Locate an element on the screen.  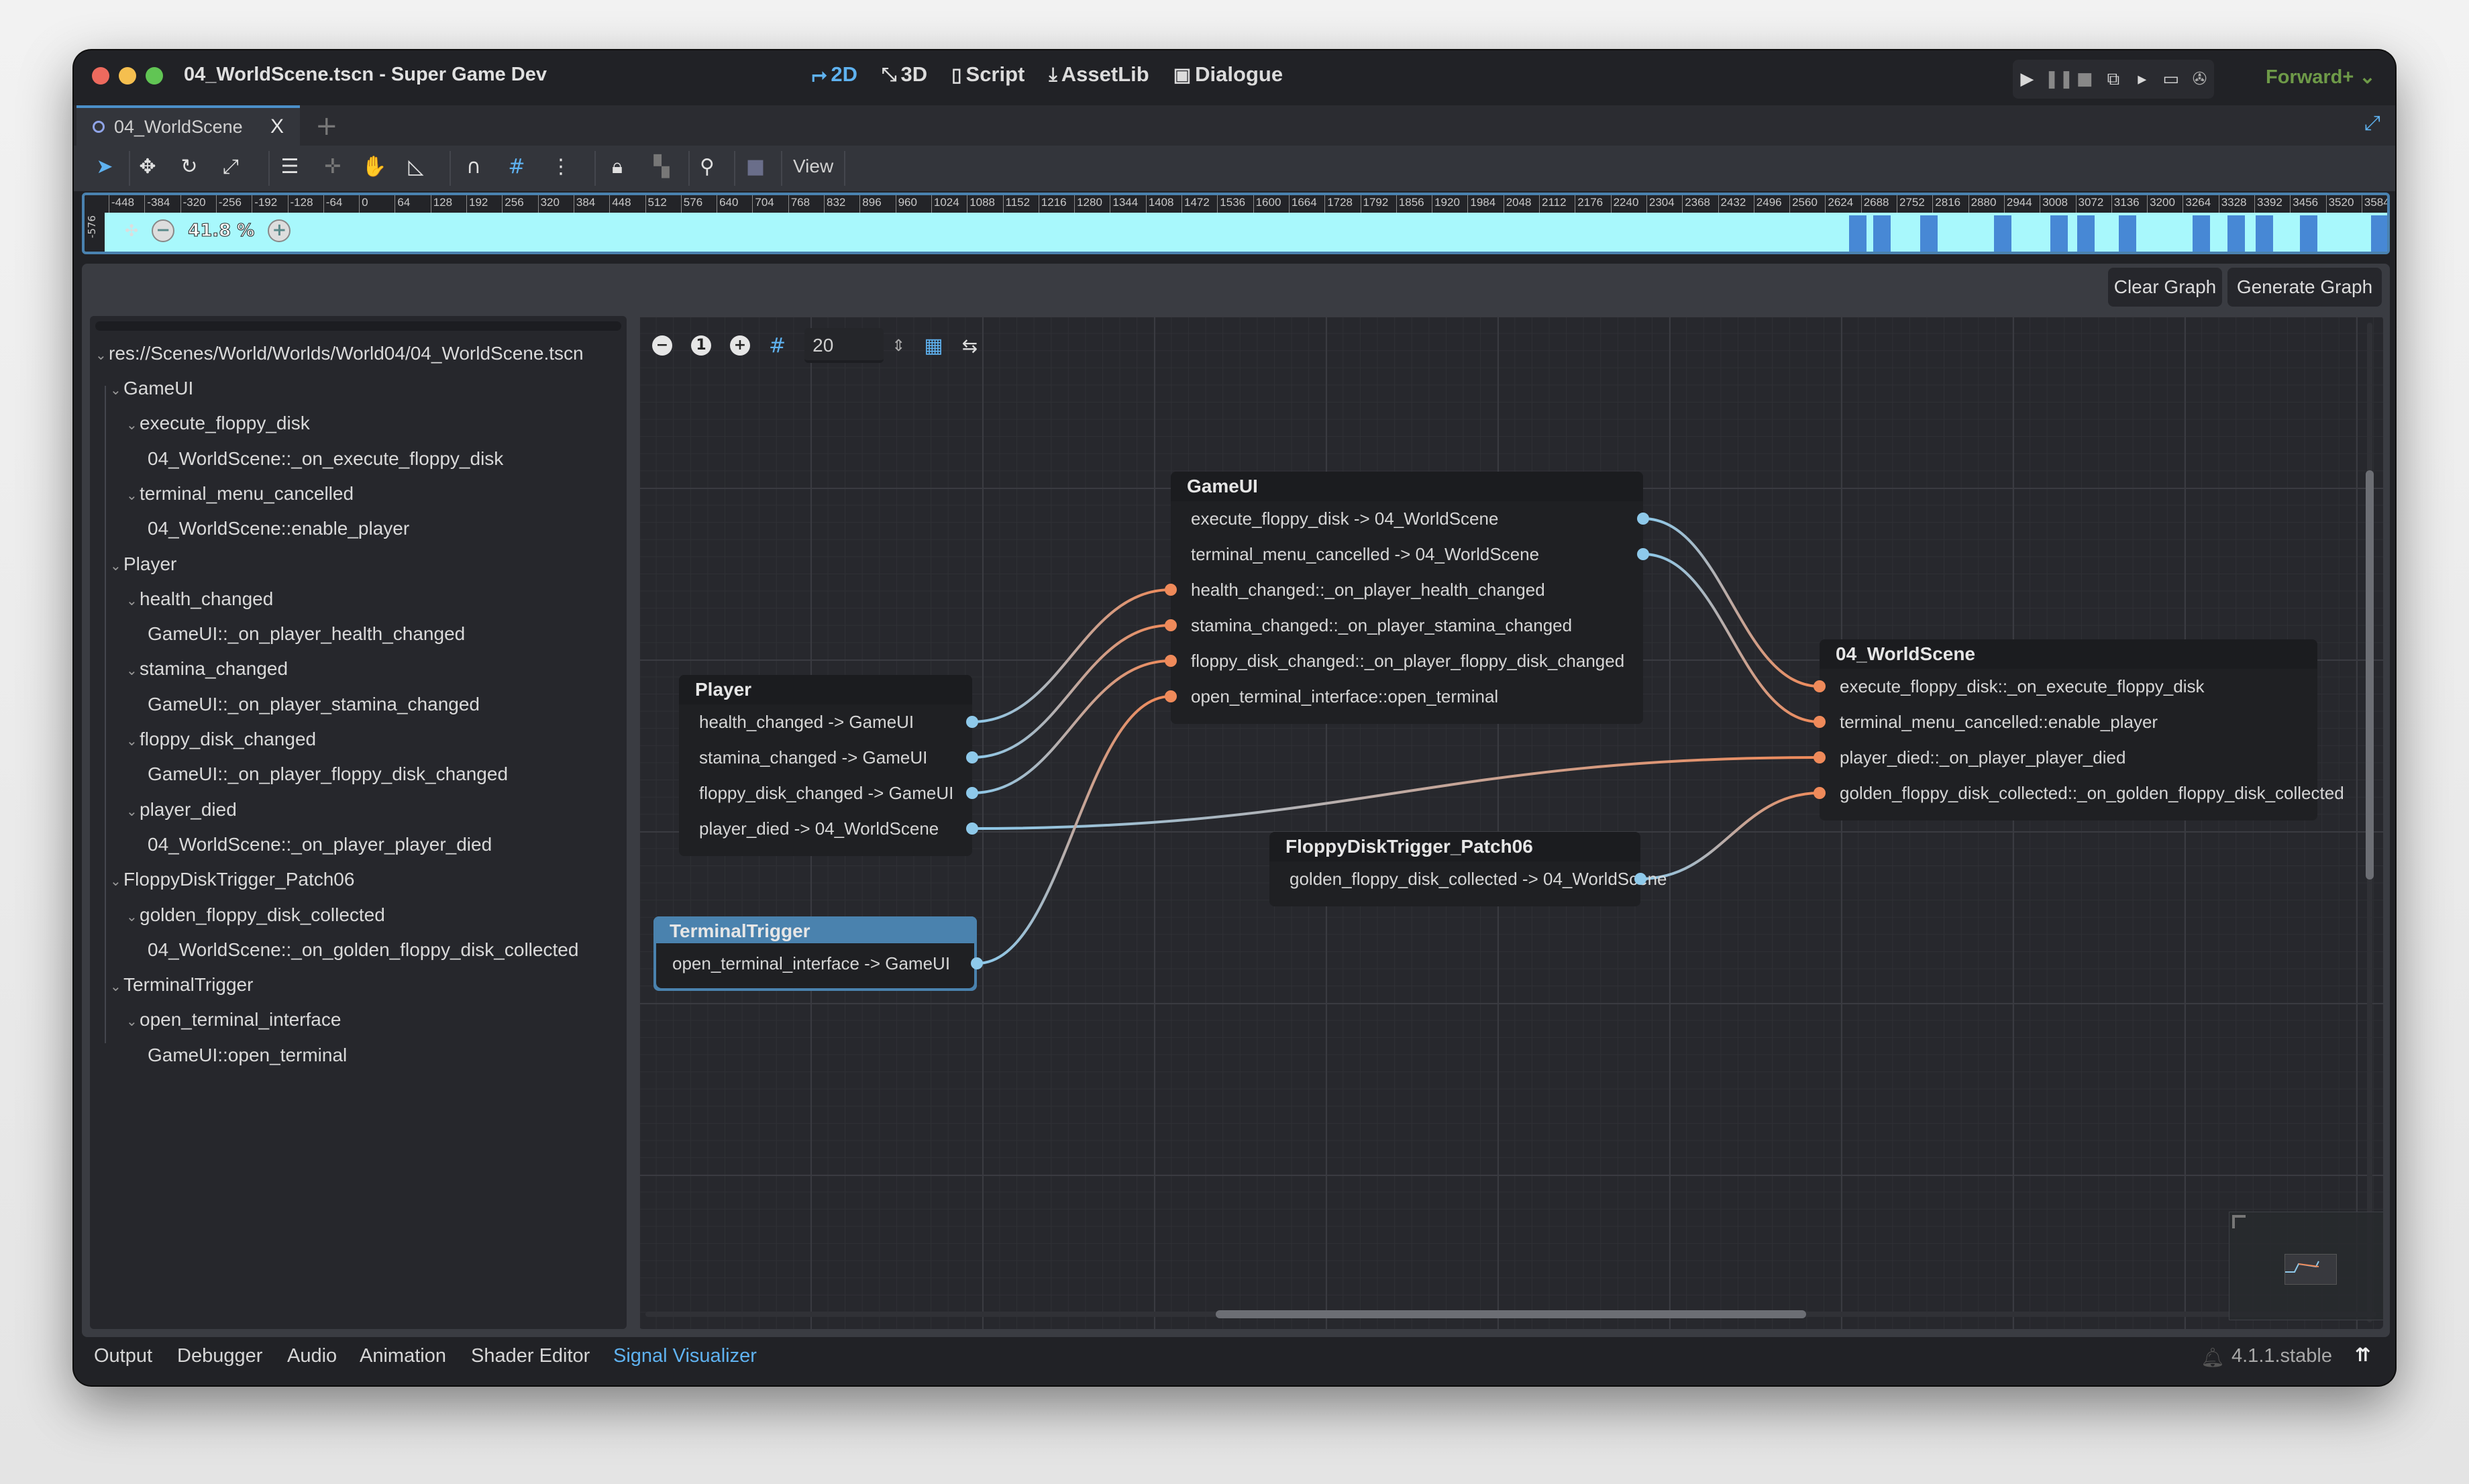
minimap-resize-handle is located at coordinates (2239, 1221).